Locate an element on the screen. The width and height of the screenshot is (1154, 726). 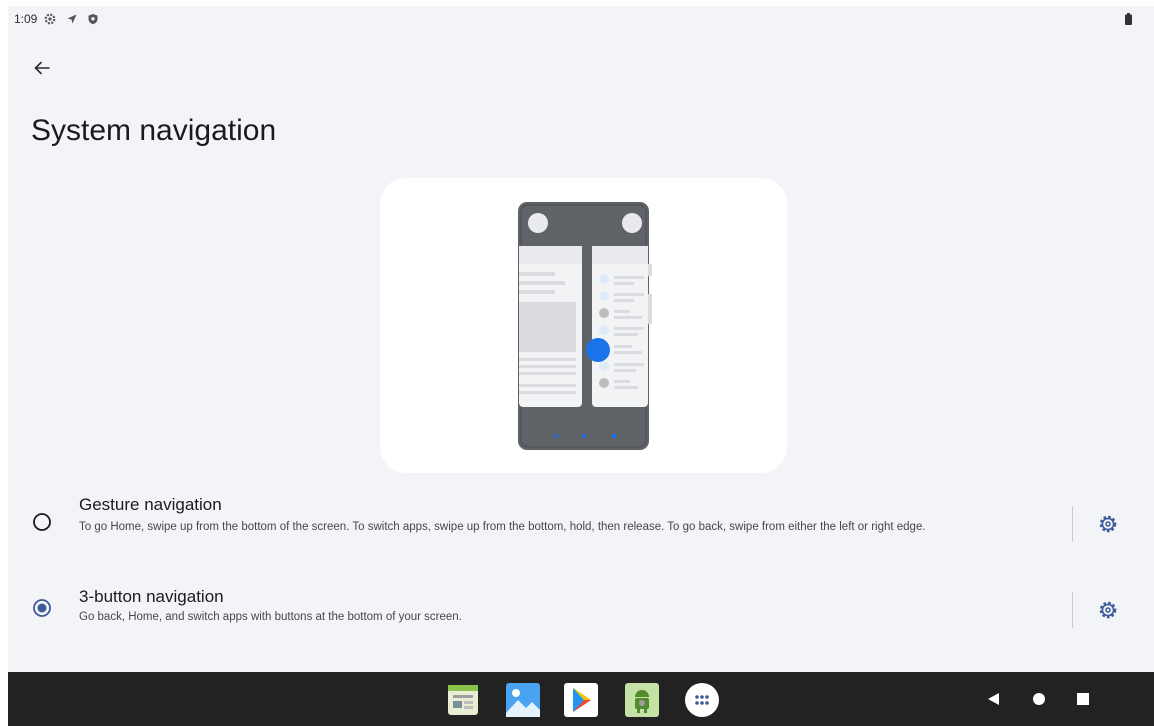
radio-selected is located at coordinates (42, 608).